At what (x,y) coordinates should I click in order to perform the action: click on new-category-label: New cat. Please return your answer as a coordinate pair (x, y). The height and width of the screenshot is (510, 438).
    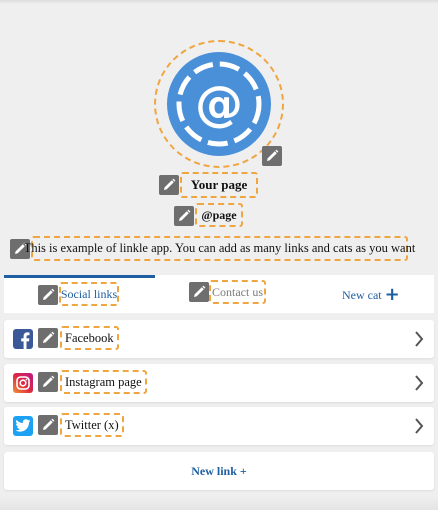
    Looking at the image, I should click on (362, 294).